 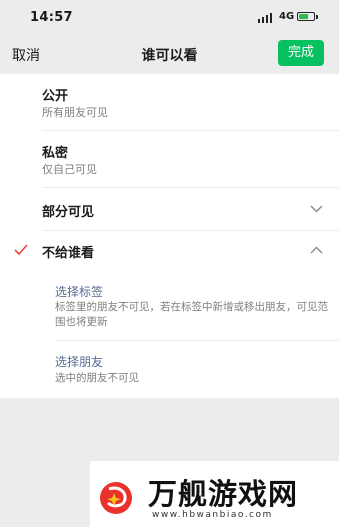 What do you see at coordinates (169, 102) in the screenshot?
I see `option-public: 公开 所有朋友可见` at bounding box center [169, 102].